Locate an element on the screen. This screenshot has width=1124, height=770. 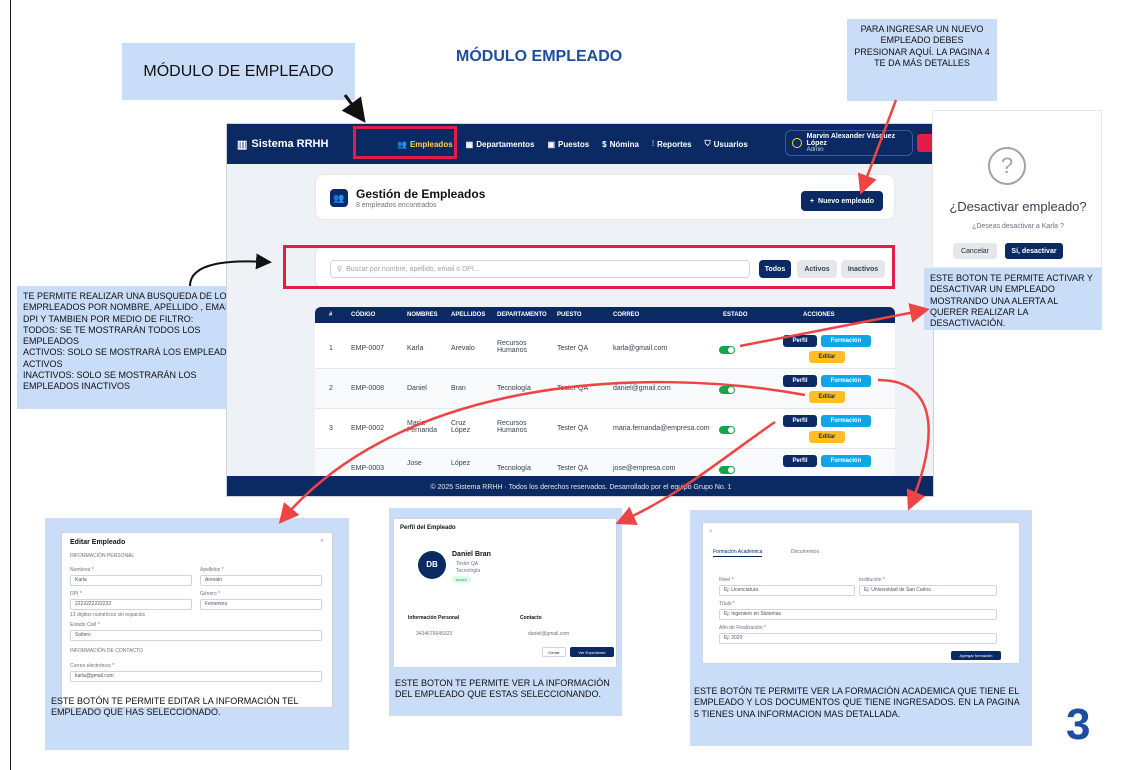
arrow-perfil is located at coordinates (695, 472).